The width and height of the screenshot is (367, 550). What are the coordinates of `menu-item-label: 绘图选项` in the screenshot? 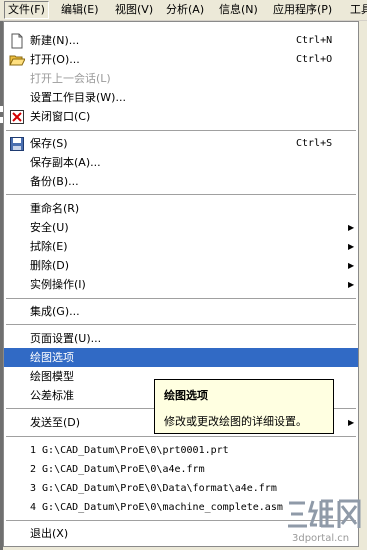 It's located at (52, 357).